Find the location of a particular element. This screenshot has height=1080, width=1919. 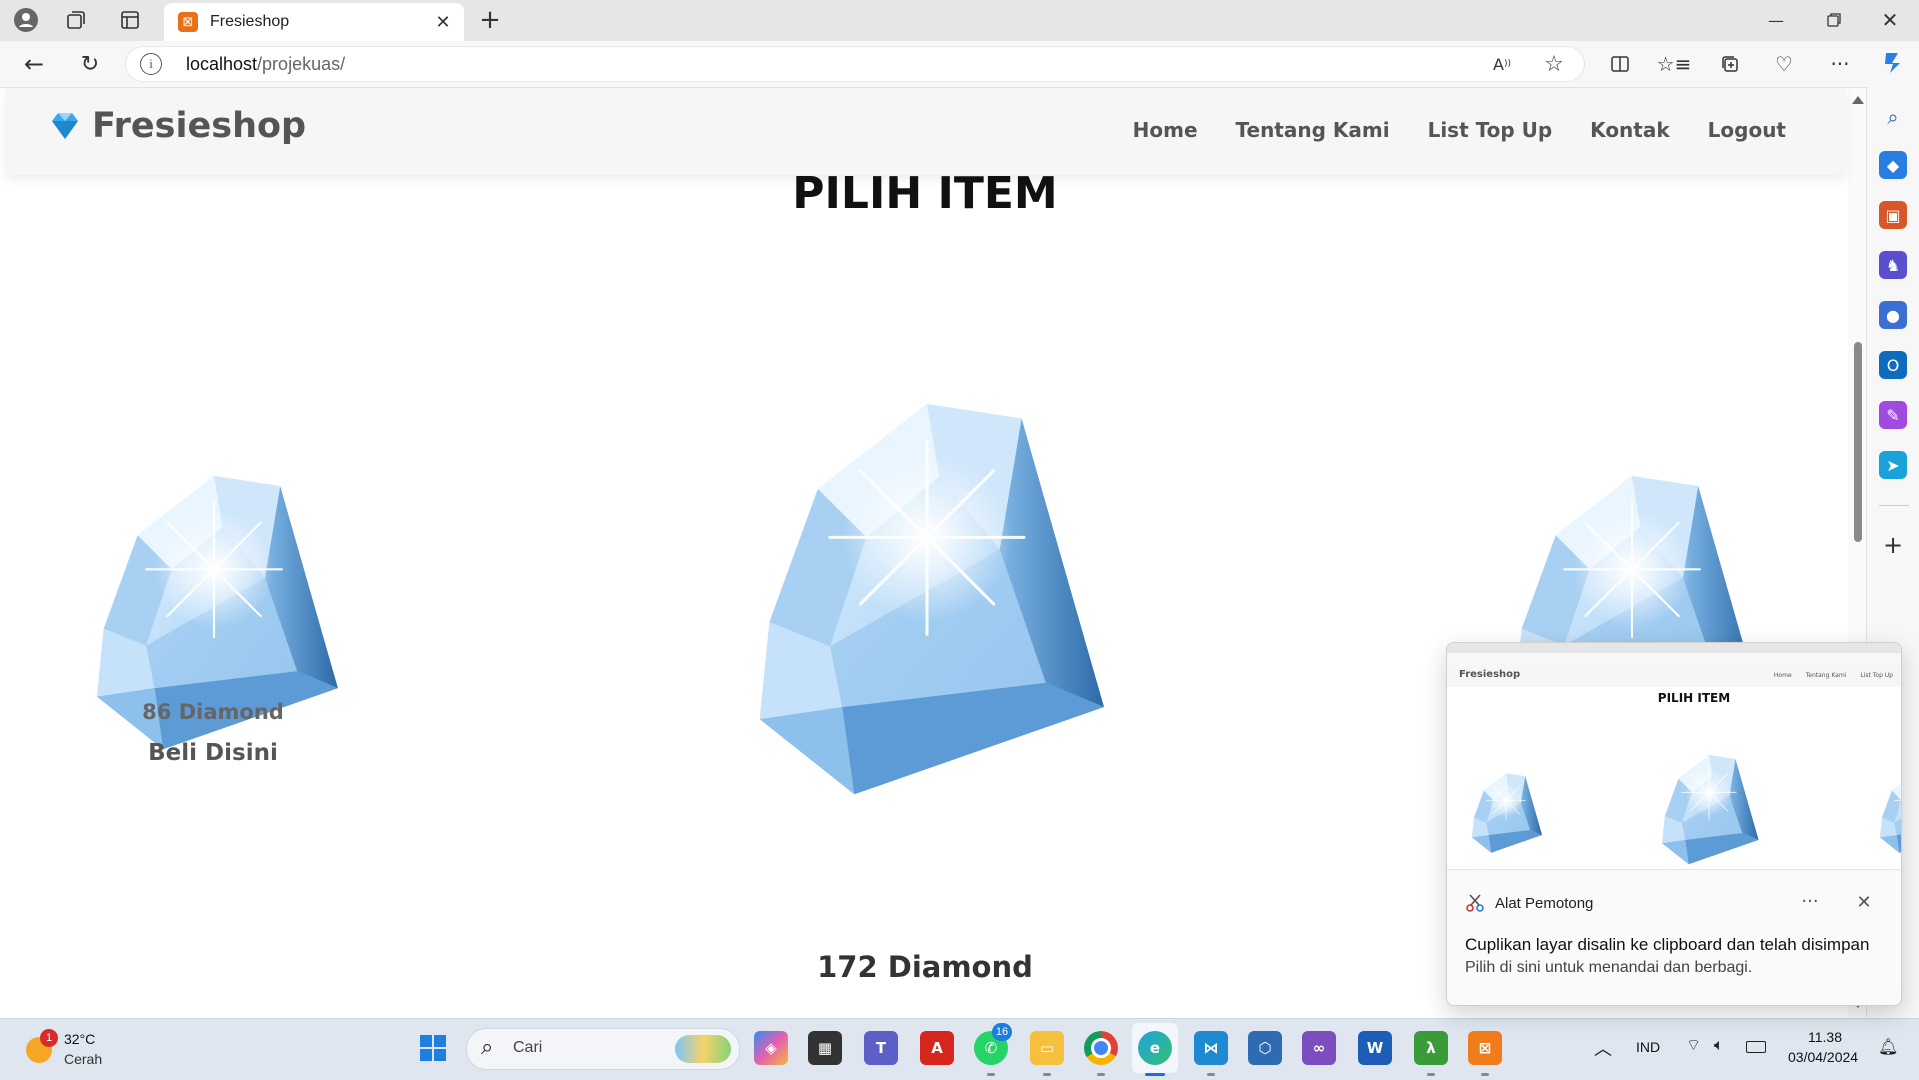

notification-bell-icon: 🔔︎ is located at coordinates (1888, 1046).